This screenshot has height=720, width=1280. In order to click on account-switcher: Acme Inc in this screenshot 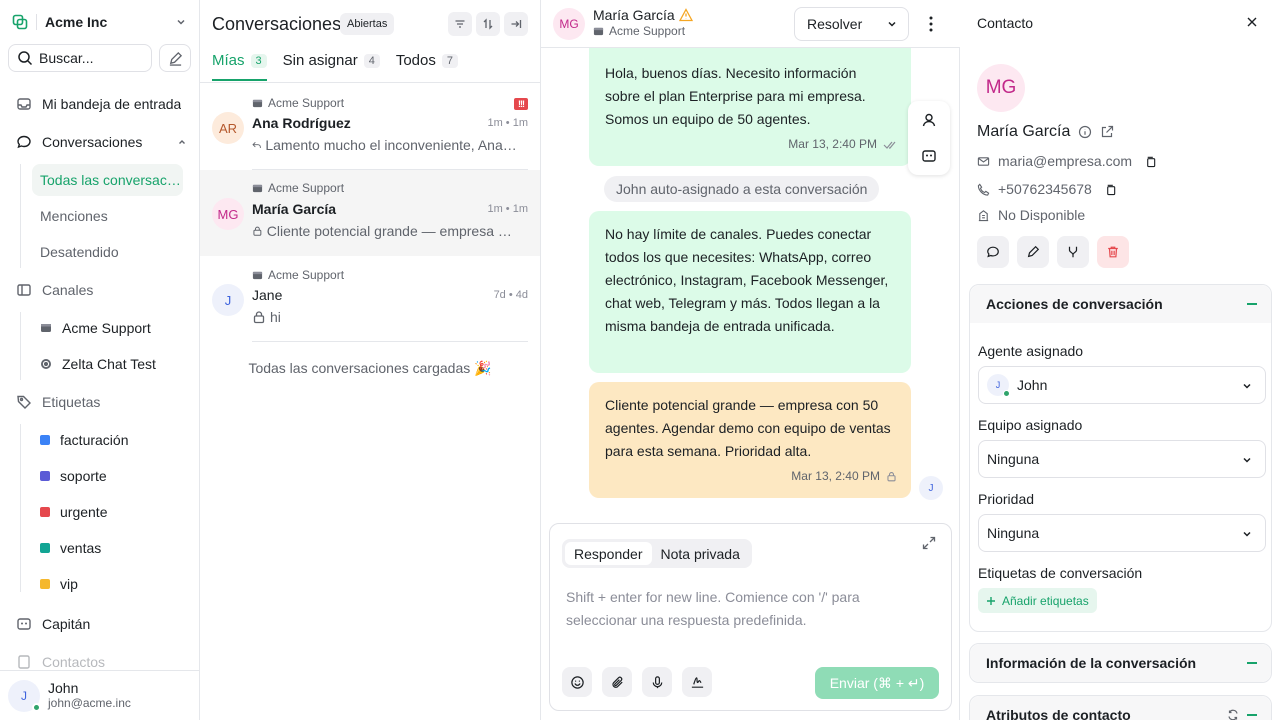, I will do `click(97, 22)`.